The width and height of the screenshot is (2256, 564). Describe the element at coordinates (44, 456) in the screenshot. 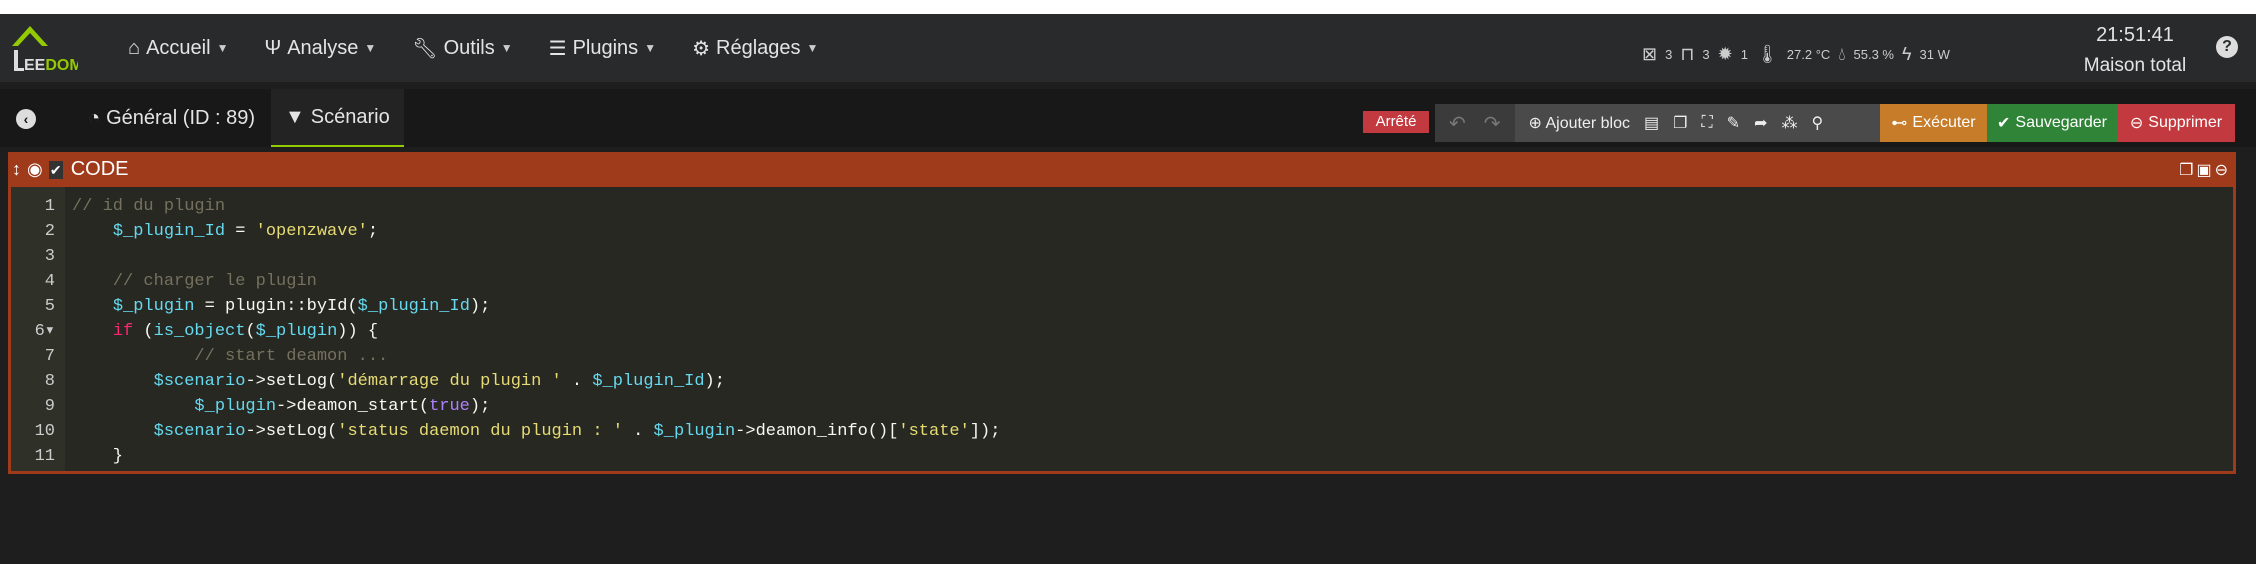

I see `line-number: 11` at that location.